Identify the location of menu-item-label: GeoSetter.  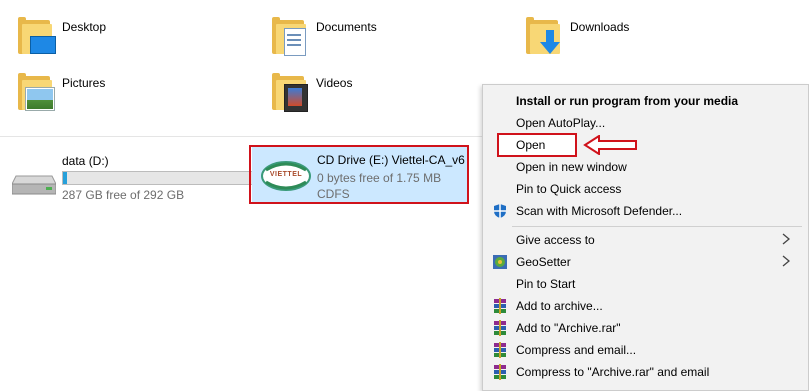
(543, 262).